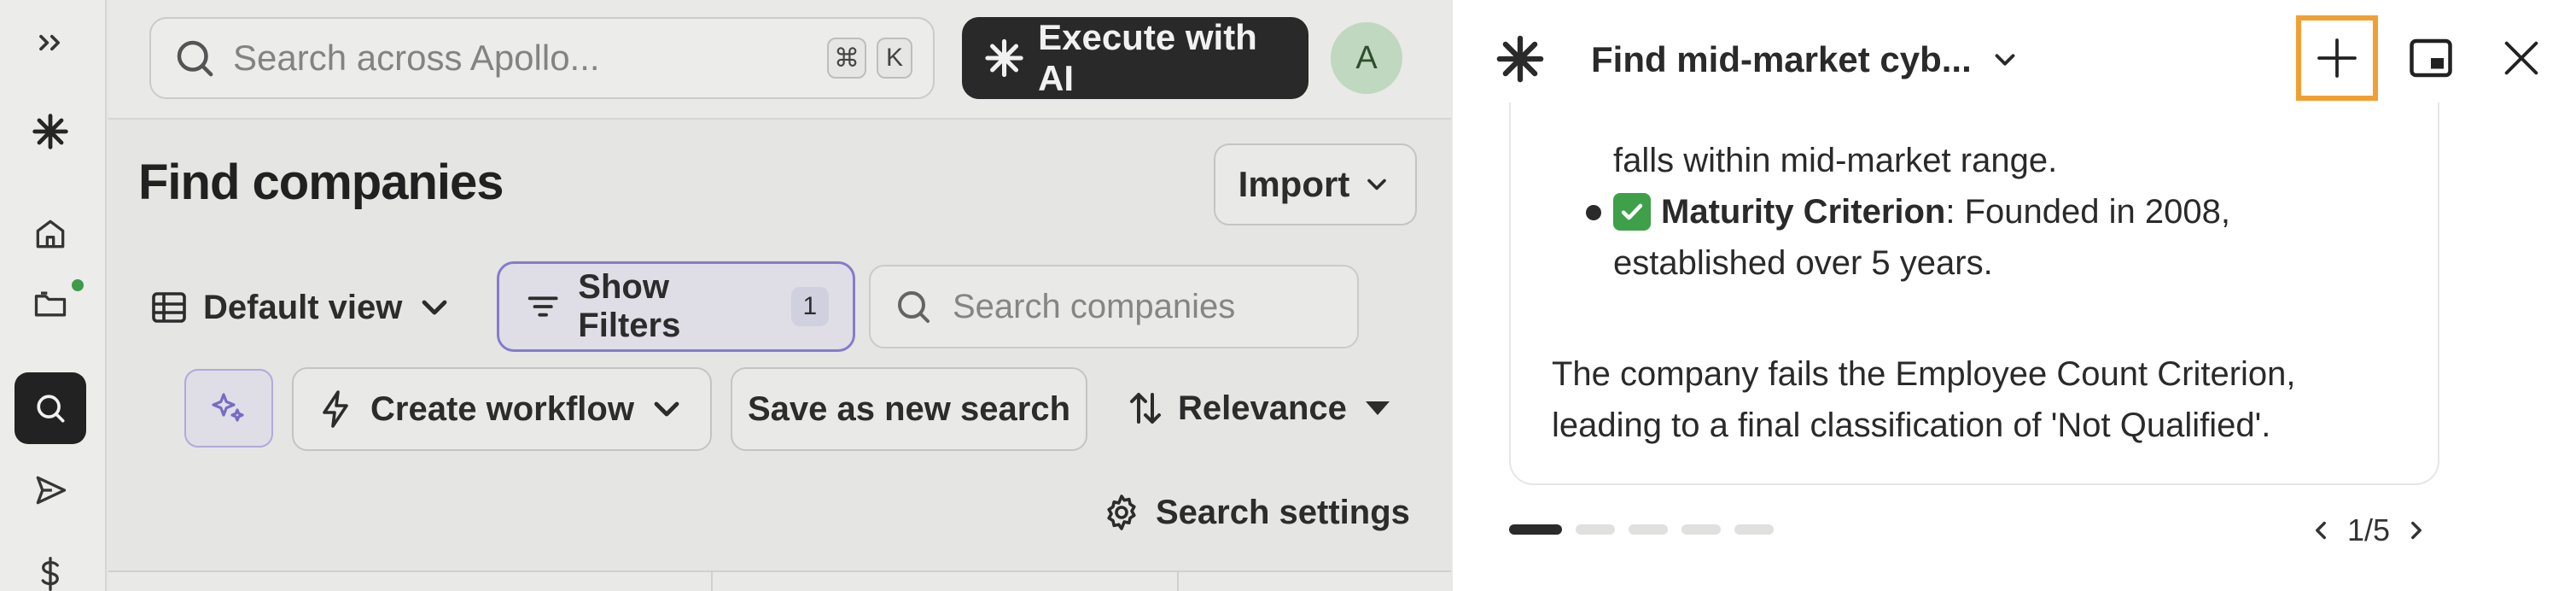  Describe the element at coordinates (335, 409) in the screenshot. I see `lightning-icon` at that location.